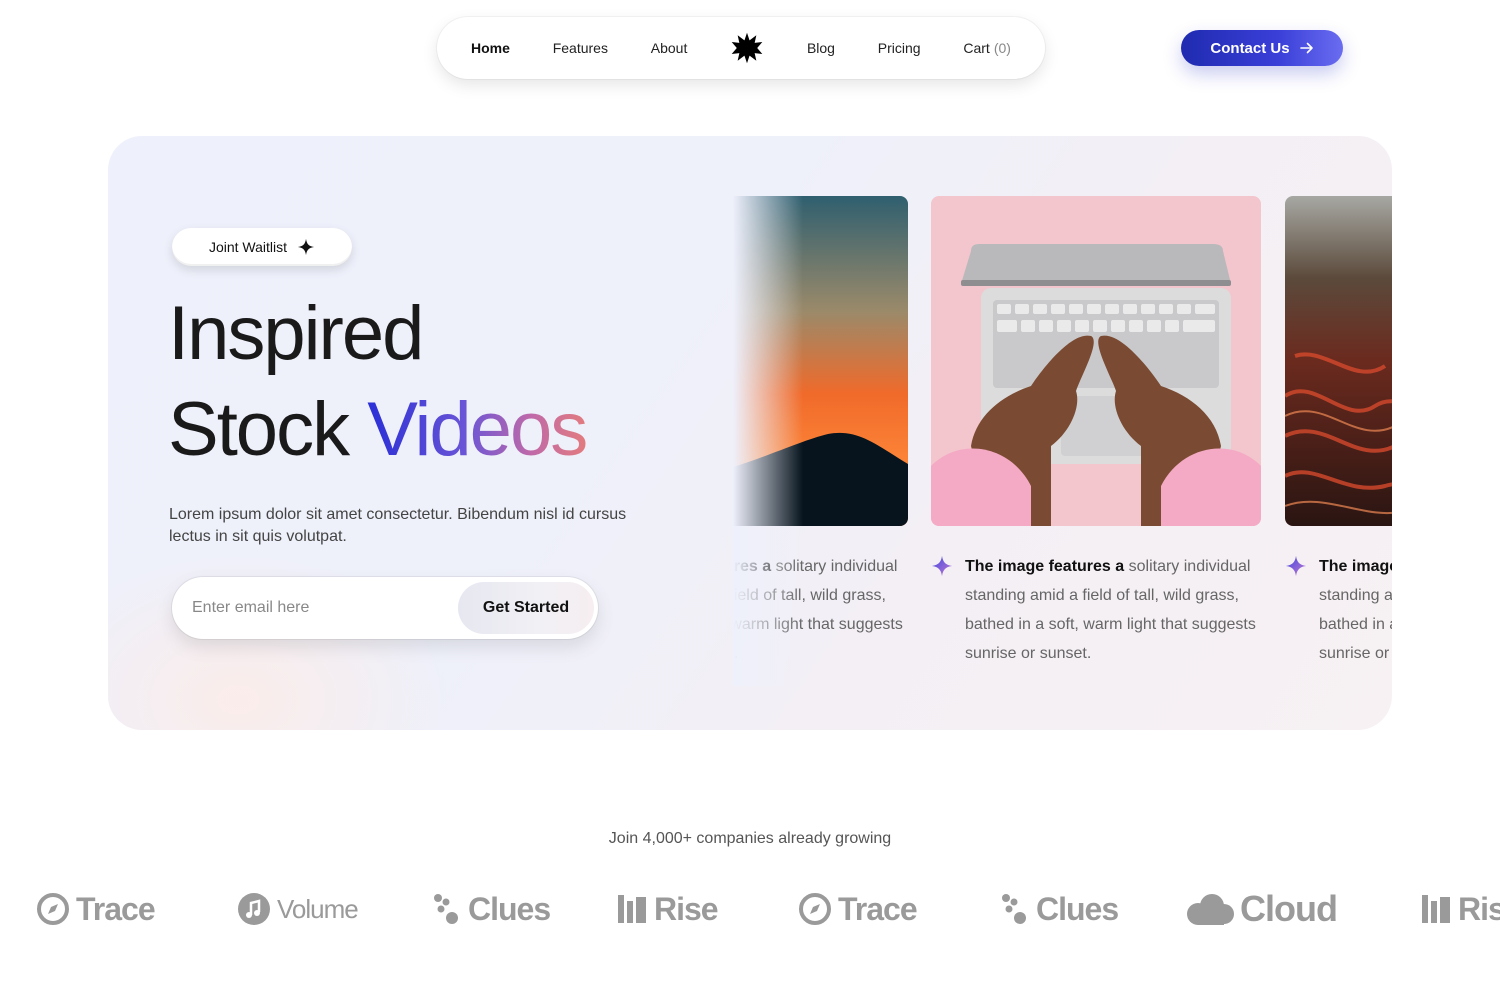  What do you see at coordinates (976, 48) in the screenshot?
I see `cart-label: Cart` at bounding box center [976, 48].